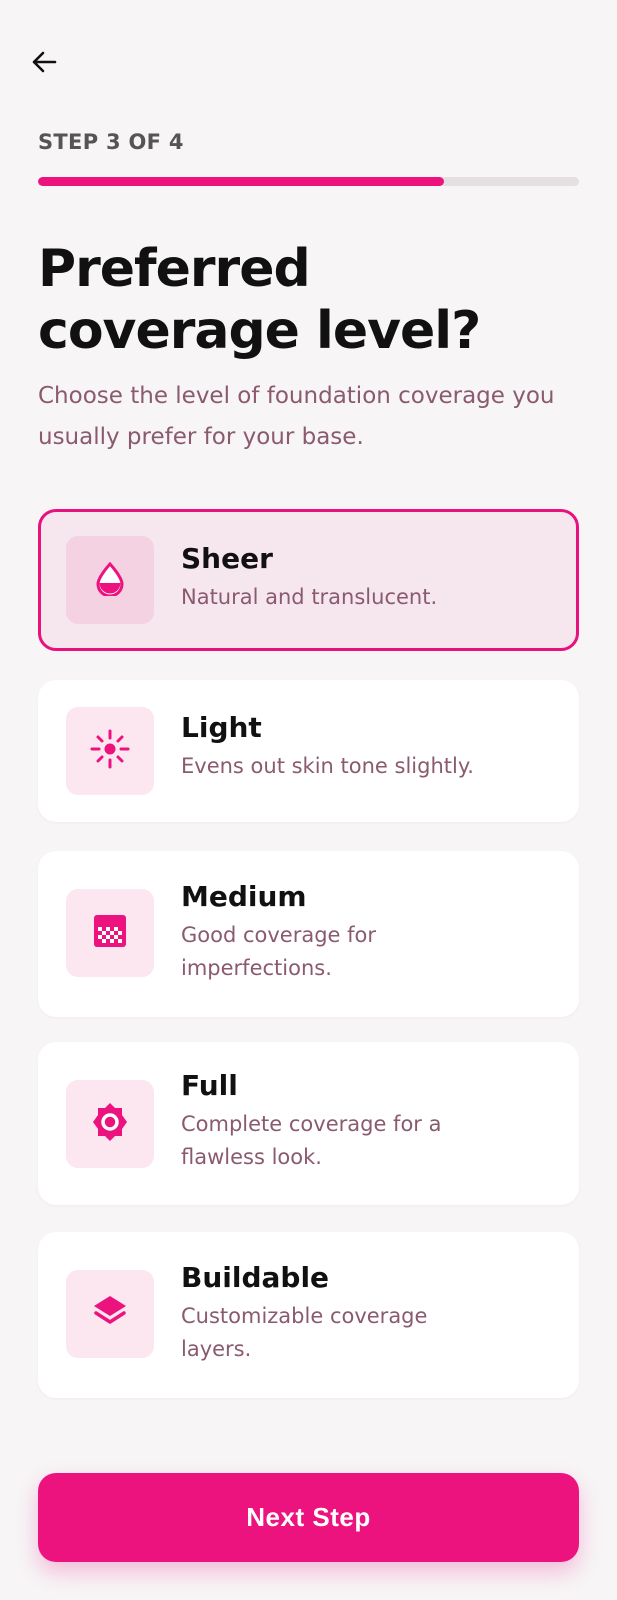 Image resolution: width=617 pixels, height=1600 pixels. What do you see at coordinates (241, 181) in the screenshot?
I see `progress-bar-fill` at bounding box center [241, 181].